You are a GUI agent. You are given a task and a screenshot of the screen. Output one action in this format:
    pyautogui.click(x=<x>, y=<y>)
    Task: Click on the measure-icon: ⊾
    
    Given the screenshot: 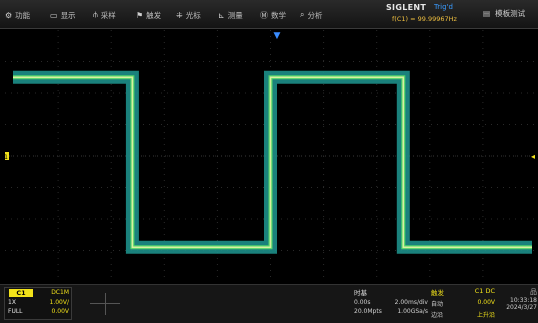 What is the action you would take?
    pyautogui.click(x=221, y=15)
    